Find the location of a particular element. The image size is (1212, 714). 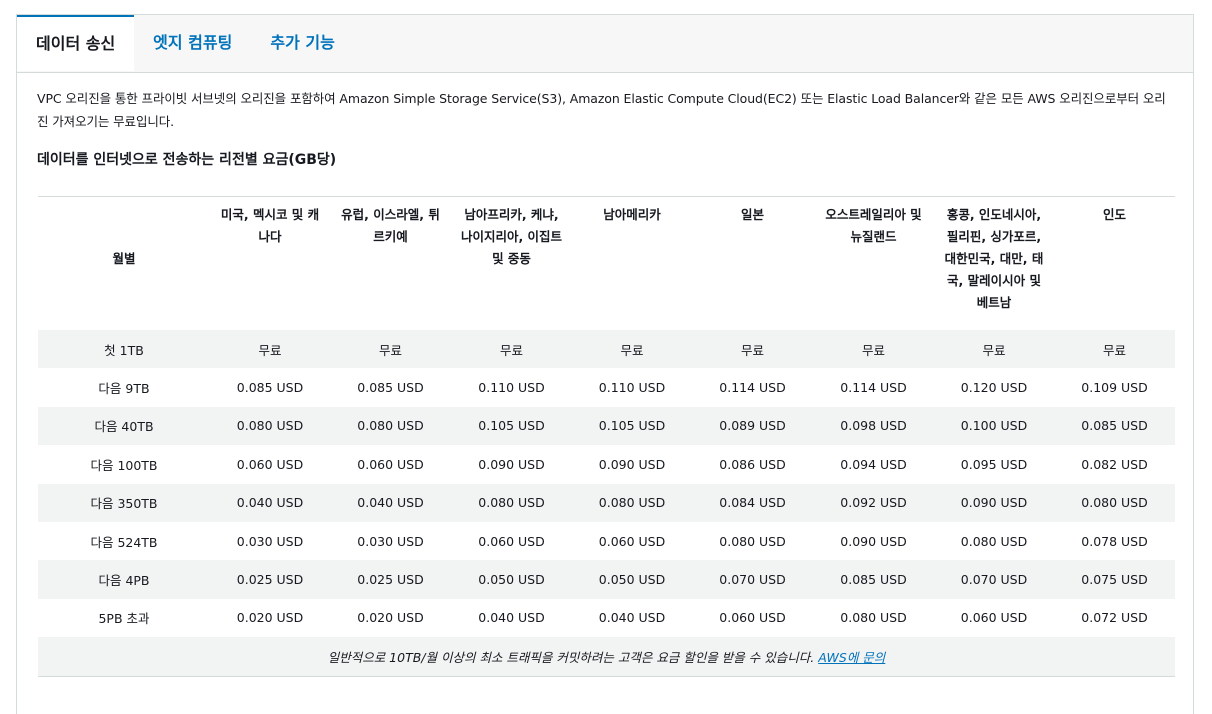

section-title: 데이터를 인터넷으로 전송하는 리전별 요금(GB당) is located at coordinates (187, 160).